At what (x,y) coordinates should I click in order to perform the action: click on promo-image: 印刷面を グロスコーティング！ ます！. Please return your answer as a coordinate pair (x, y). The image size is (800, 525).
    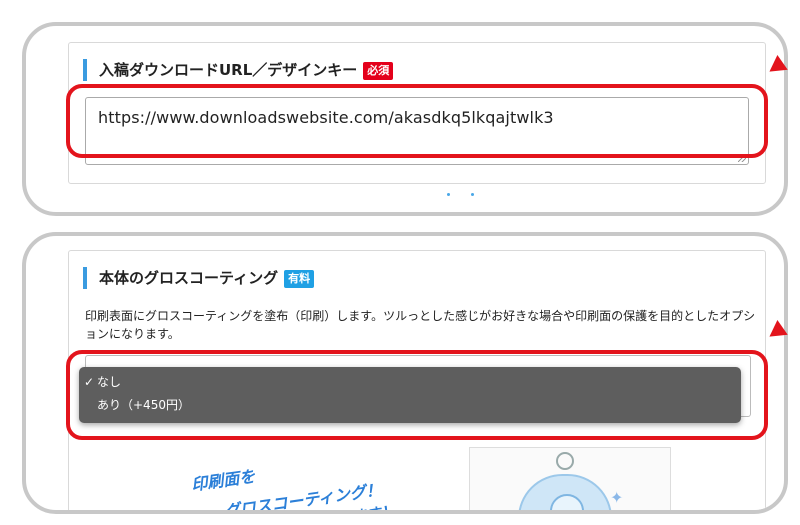
    Looking at the image, I should click on (299, 483).